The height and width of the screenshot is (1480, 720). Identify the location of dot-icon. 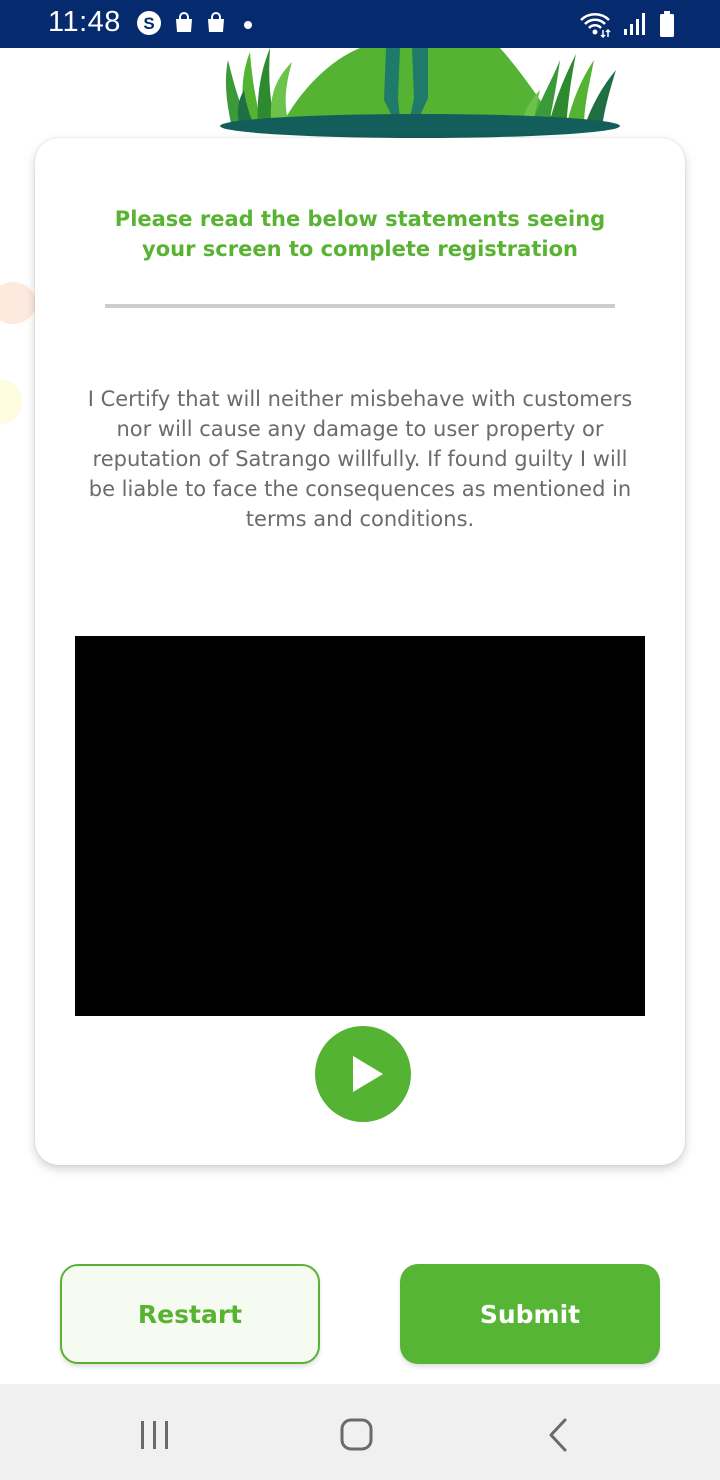
(248, 25).